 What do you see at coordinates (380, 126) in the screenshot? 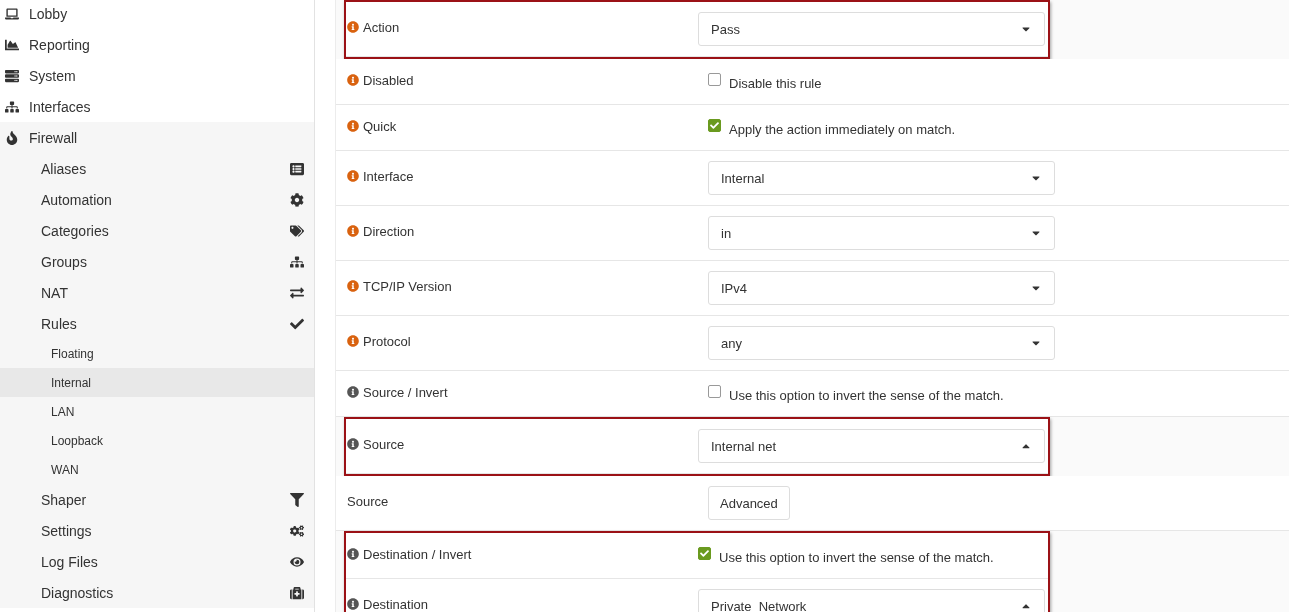
I see `field-label: Quick` at bounding box center [380, 126].